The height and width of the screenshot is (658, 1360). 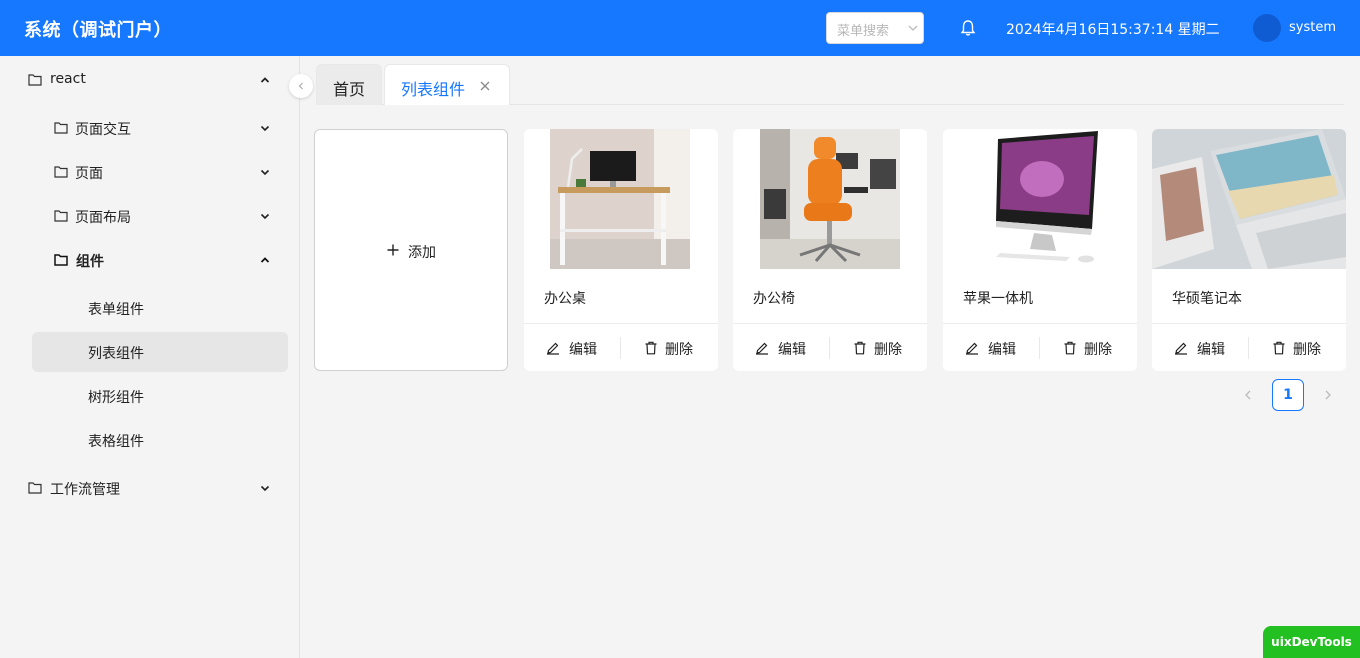 What do you see at coordinates (1328, 395) in the screenshot?
I see `pagination-next-icon` at bounding box center [1328, 395].